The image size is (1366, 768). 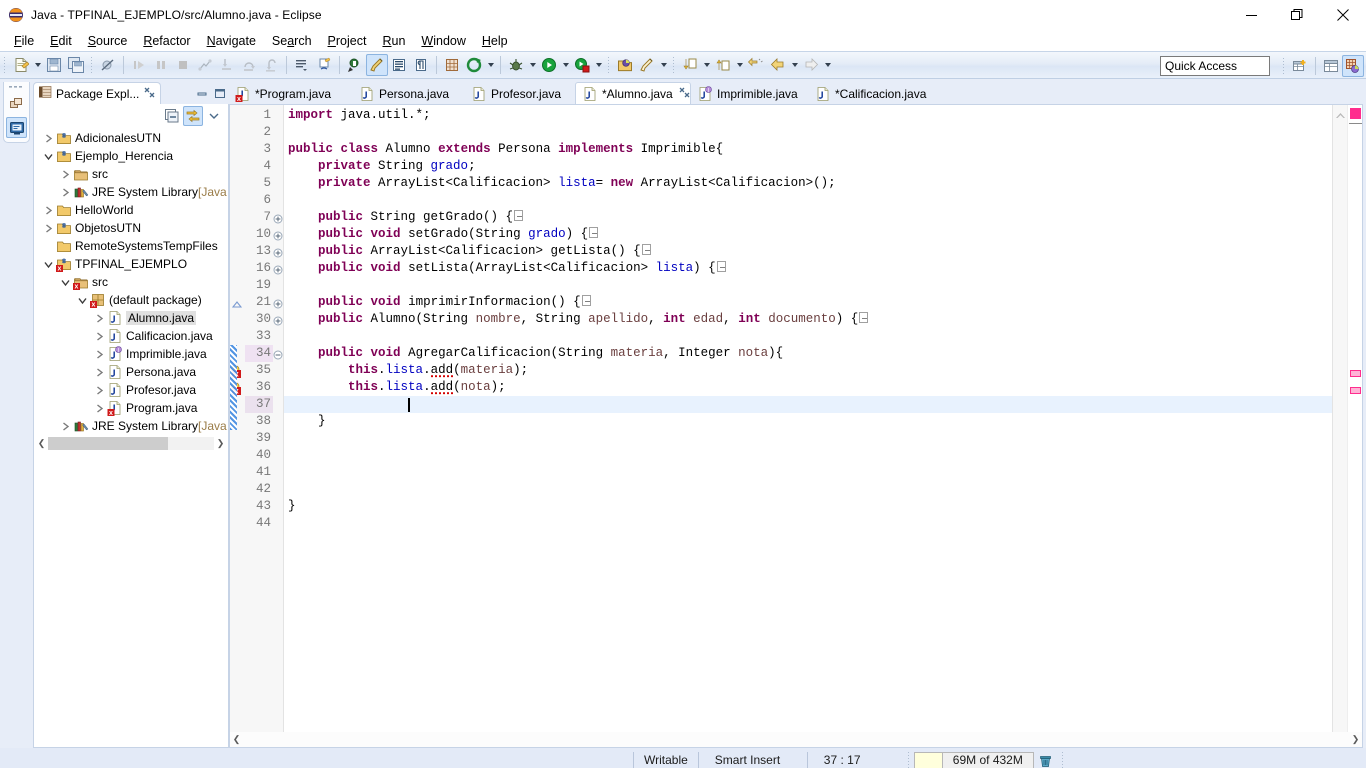 I want to click on fold-collapse-icon, so click(x=278, y=356).